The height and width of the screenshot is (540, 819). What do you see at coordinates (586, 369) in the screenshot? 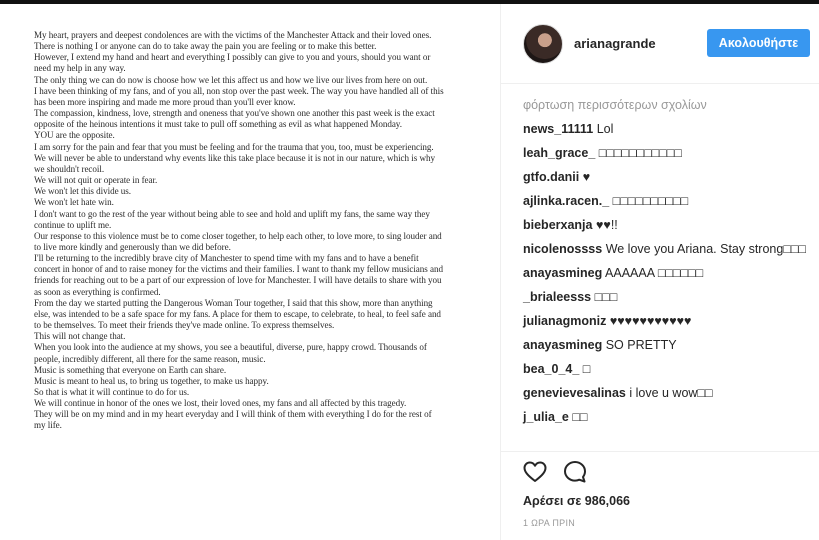
I see `comment-text: □` at bounding box center [586, 369].